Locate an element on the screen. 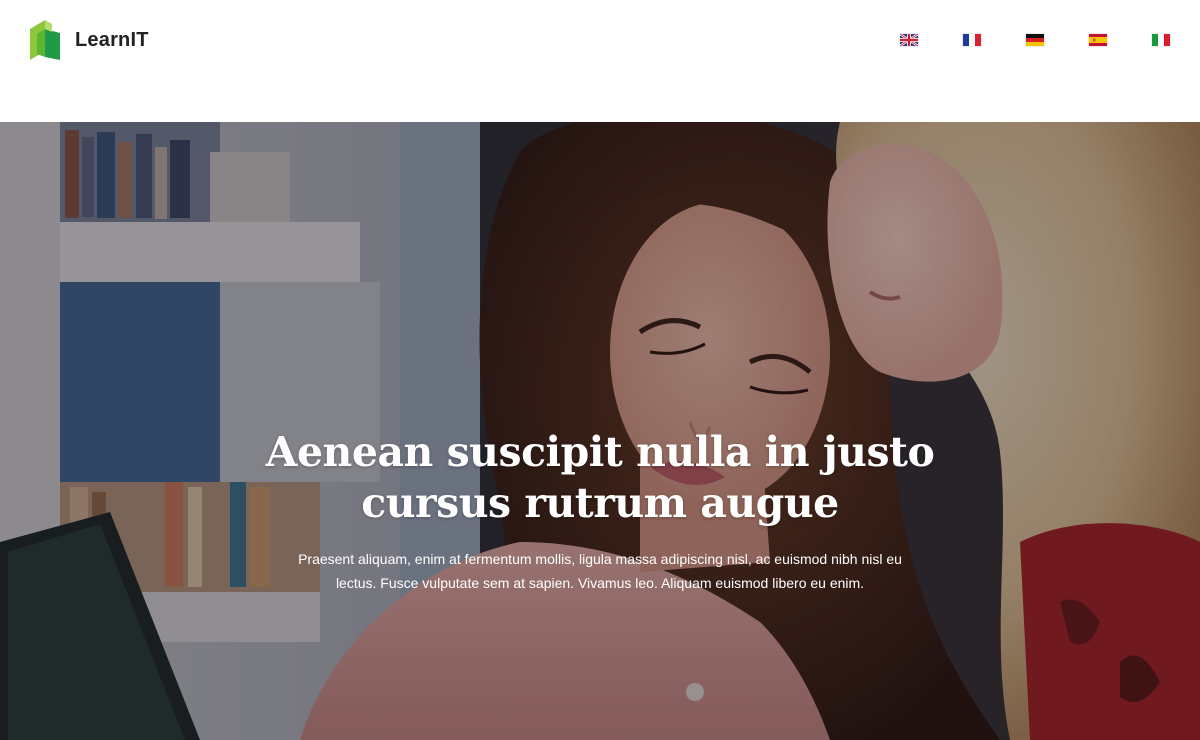  brand-link: LearnIT is located at coordinates (89, 40).